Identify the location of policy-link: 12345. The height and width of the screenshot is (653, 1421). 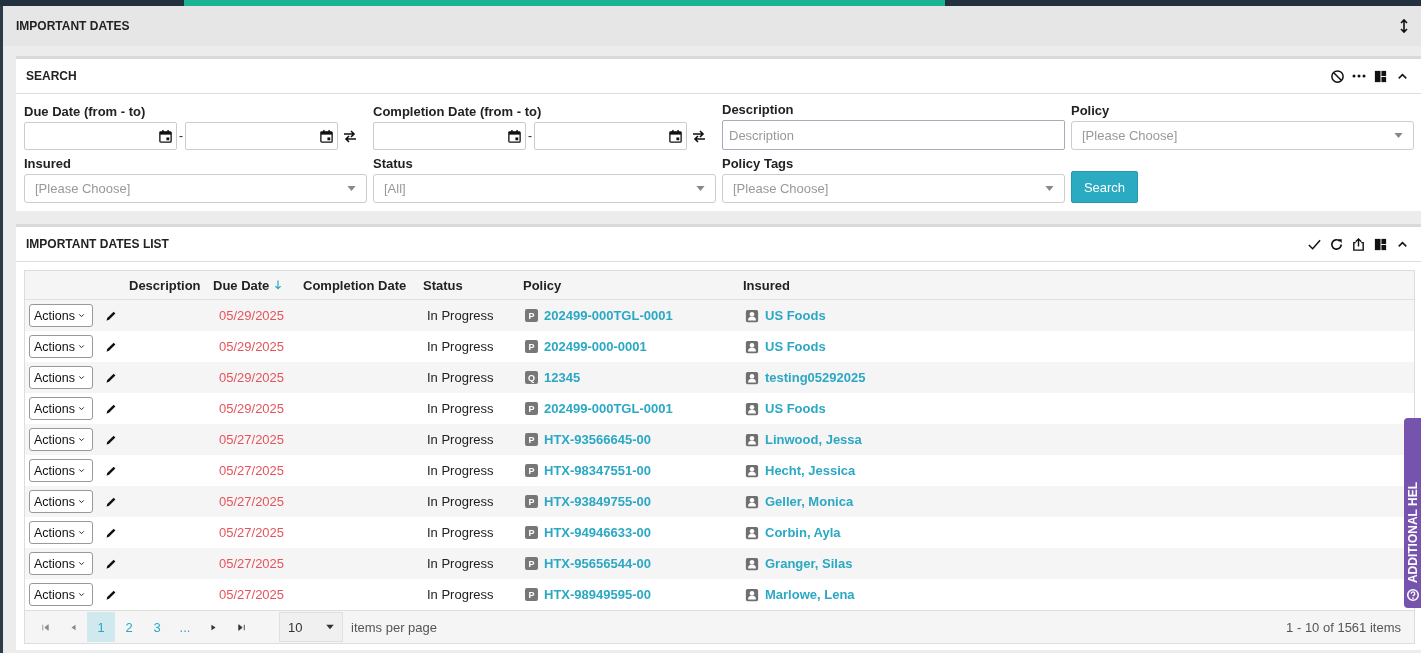
(562, 377).